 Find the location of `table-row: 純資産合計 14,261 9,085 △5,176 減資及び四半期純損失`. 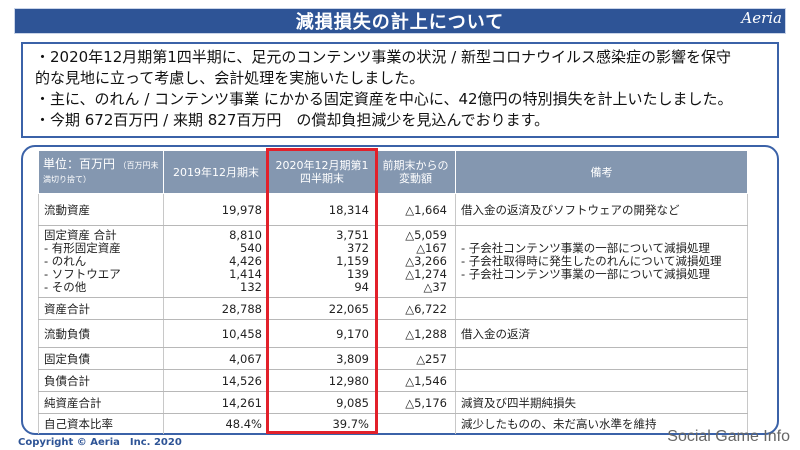

table-row: 純資産合計 14,261 9,085 △5,176 減資及び四半期純損失 is located at coordinates (393, 402).